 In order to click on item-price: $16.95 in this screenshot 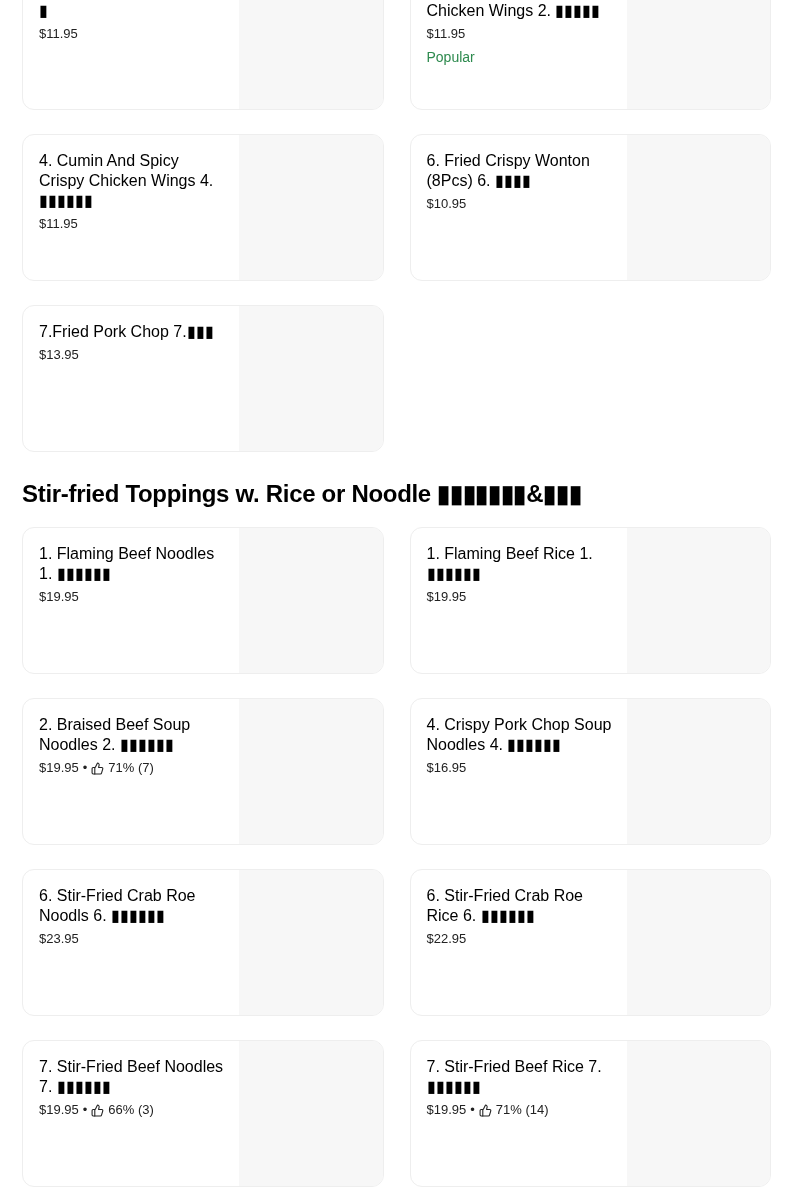, I will do `click(446, 768)`.